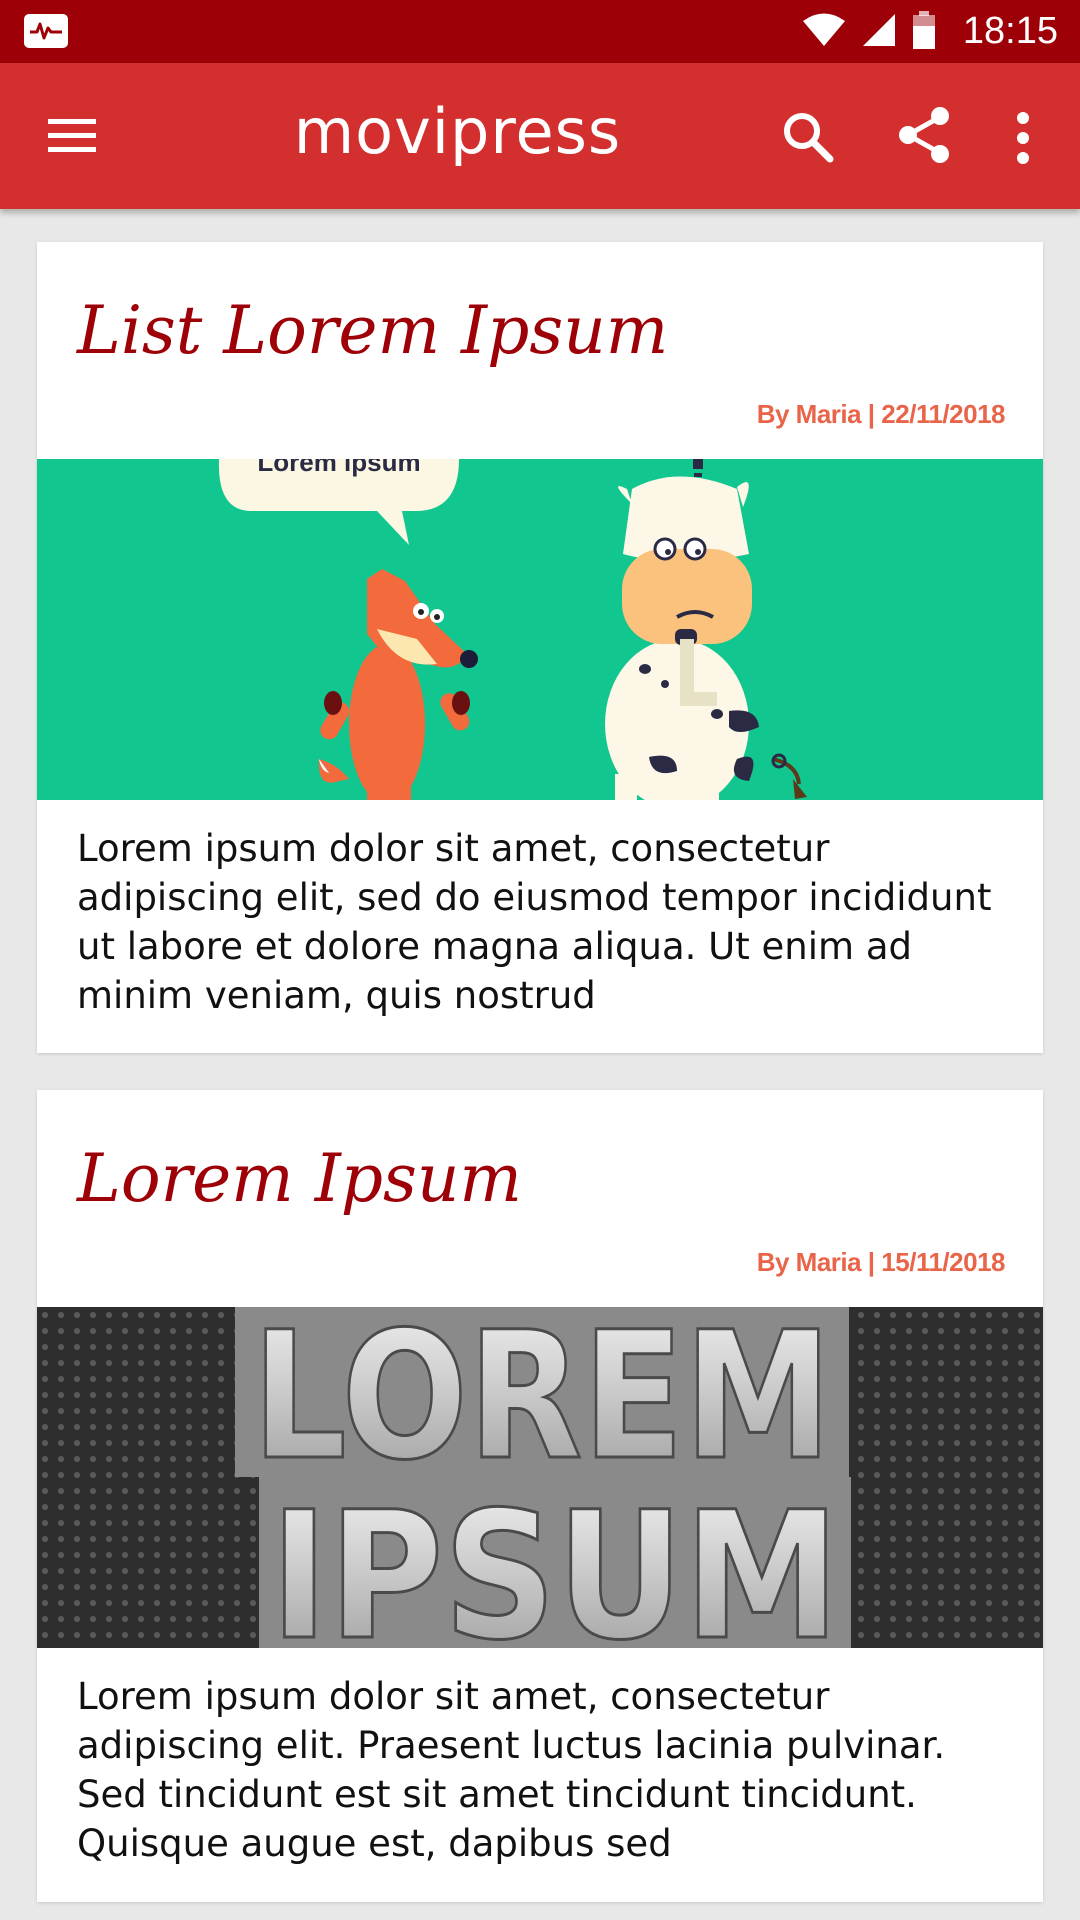  What do you see at coordinates (879, 32) in the screenshot?
I see `signal-icon` at bounding box center [879, 32].